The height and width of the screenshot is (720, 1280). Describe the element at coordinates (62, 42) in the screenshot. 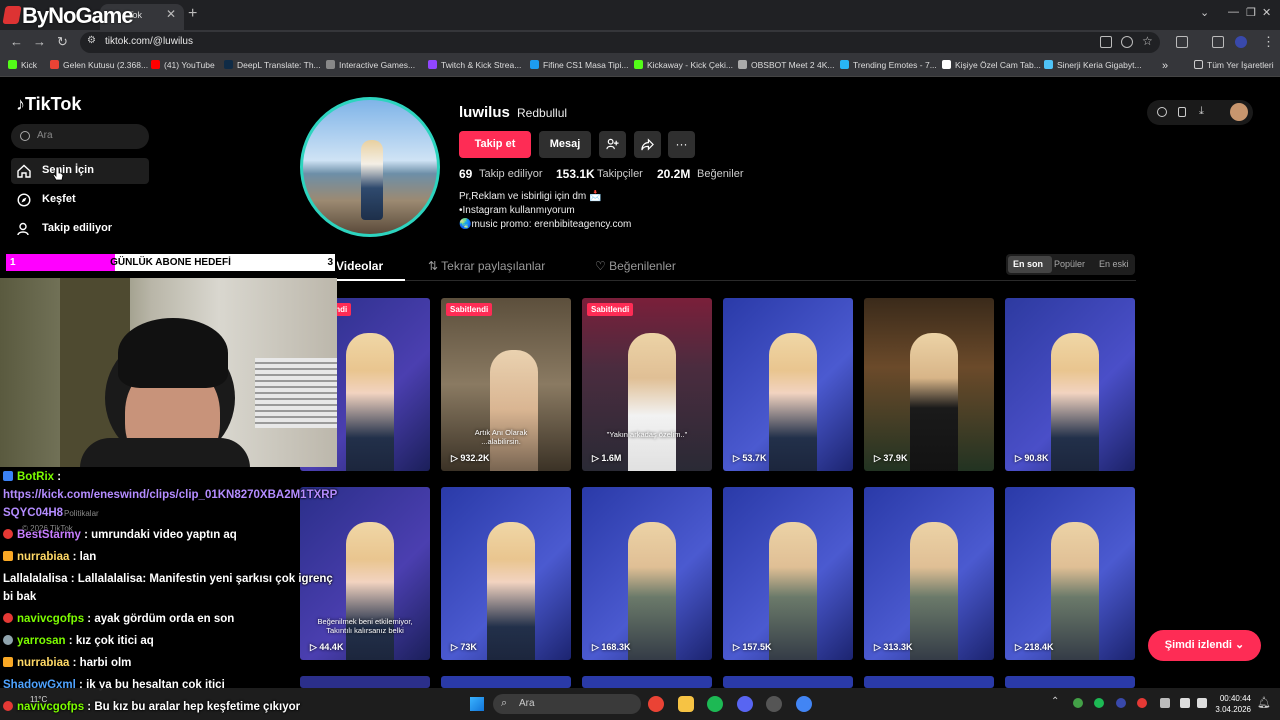

I see `reload-icon: ↻` at that location.